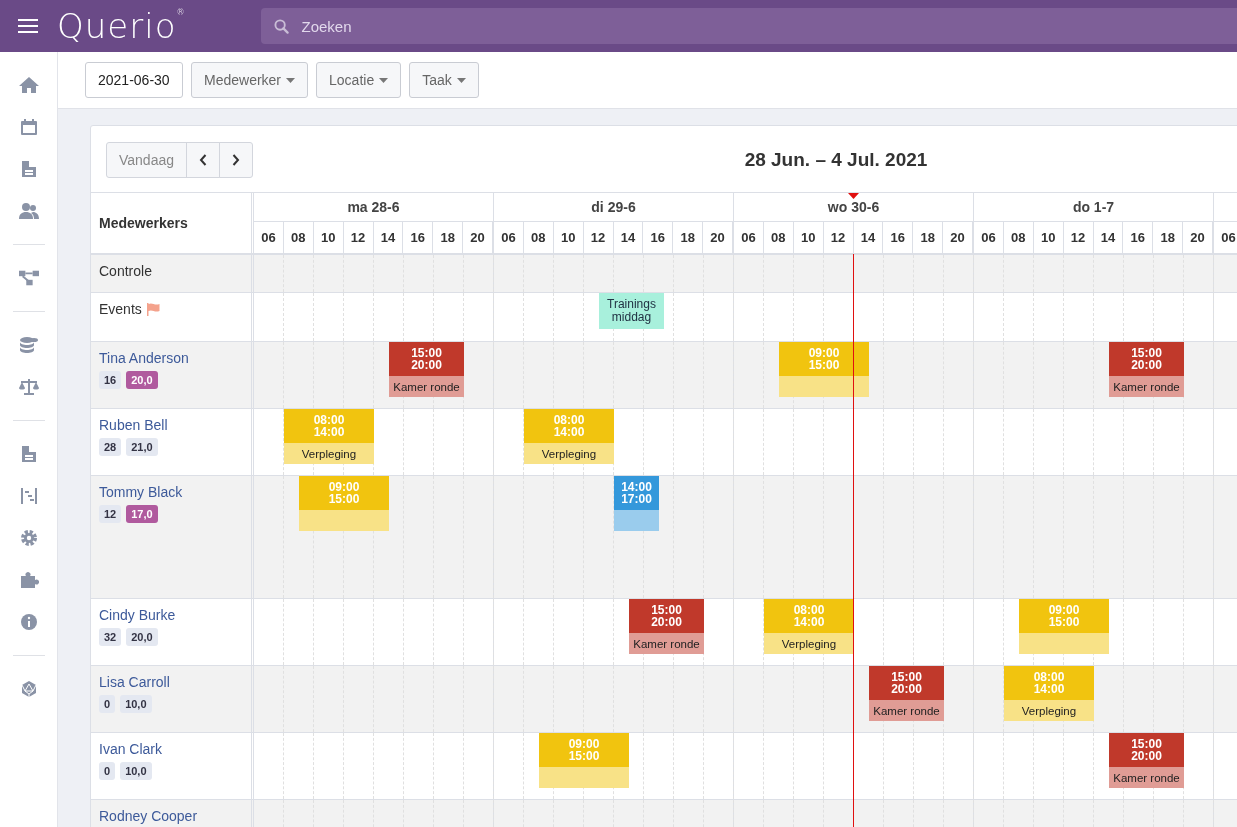  What do you see at coordinates (373, 207) in the screenshot?
I see `day-header: ma 28-6` at bounding box center [373, 207].